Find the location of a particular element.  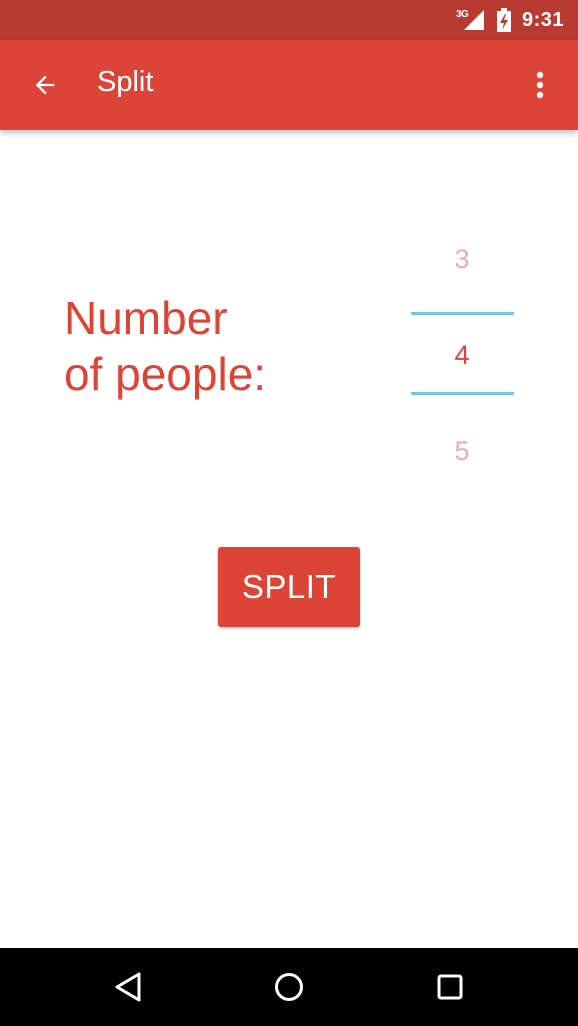

more-vert-icon is located at coordinates (540, 85).